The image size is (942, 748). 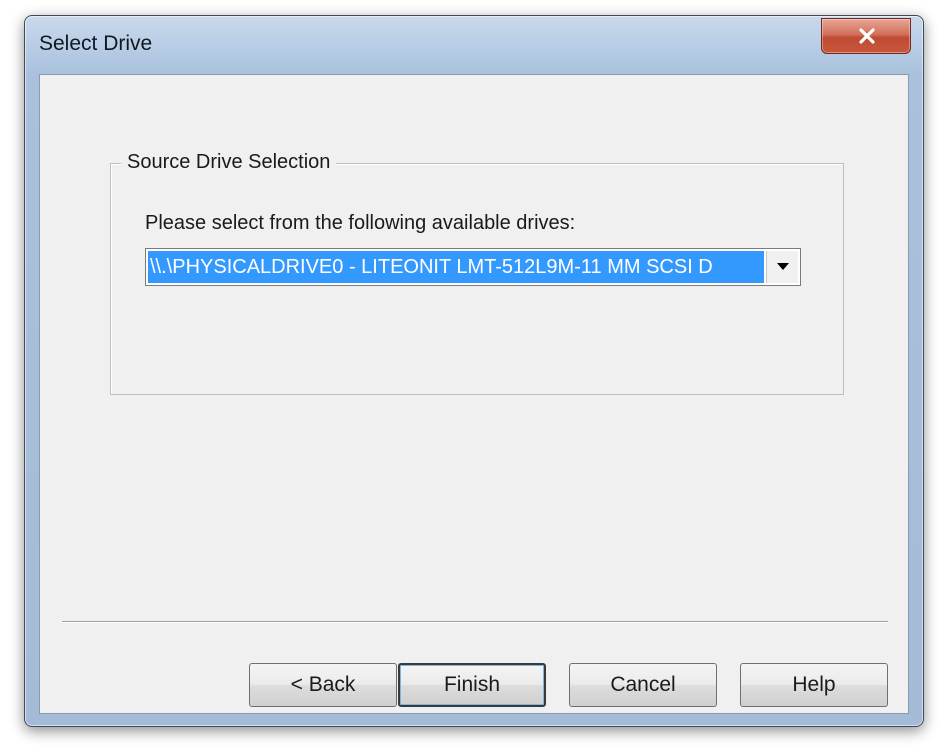 What do you see at coordinates (475, 622) in the screenshot?
I see `button-separator` at bounding box center [475, 622].